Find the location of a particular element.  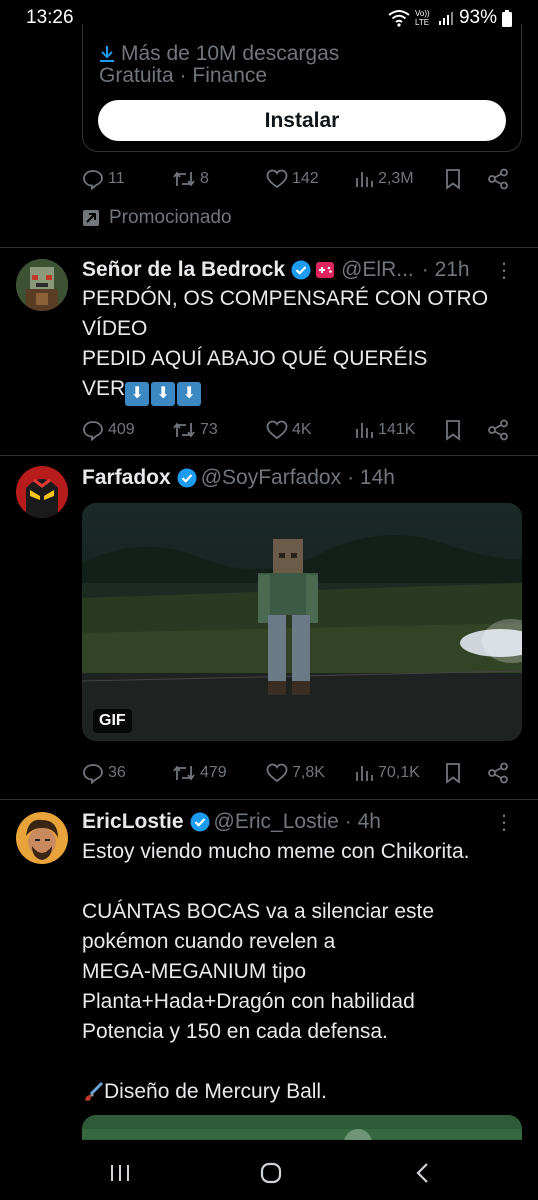

views-count: 70,1K is located at coordinates (399, 772).